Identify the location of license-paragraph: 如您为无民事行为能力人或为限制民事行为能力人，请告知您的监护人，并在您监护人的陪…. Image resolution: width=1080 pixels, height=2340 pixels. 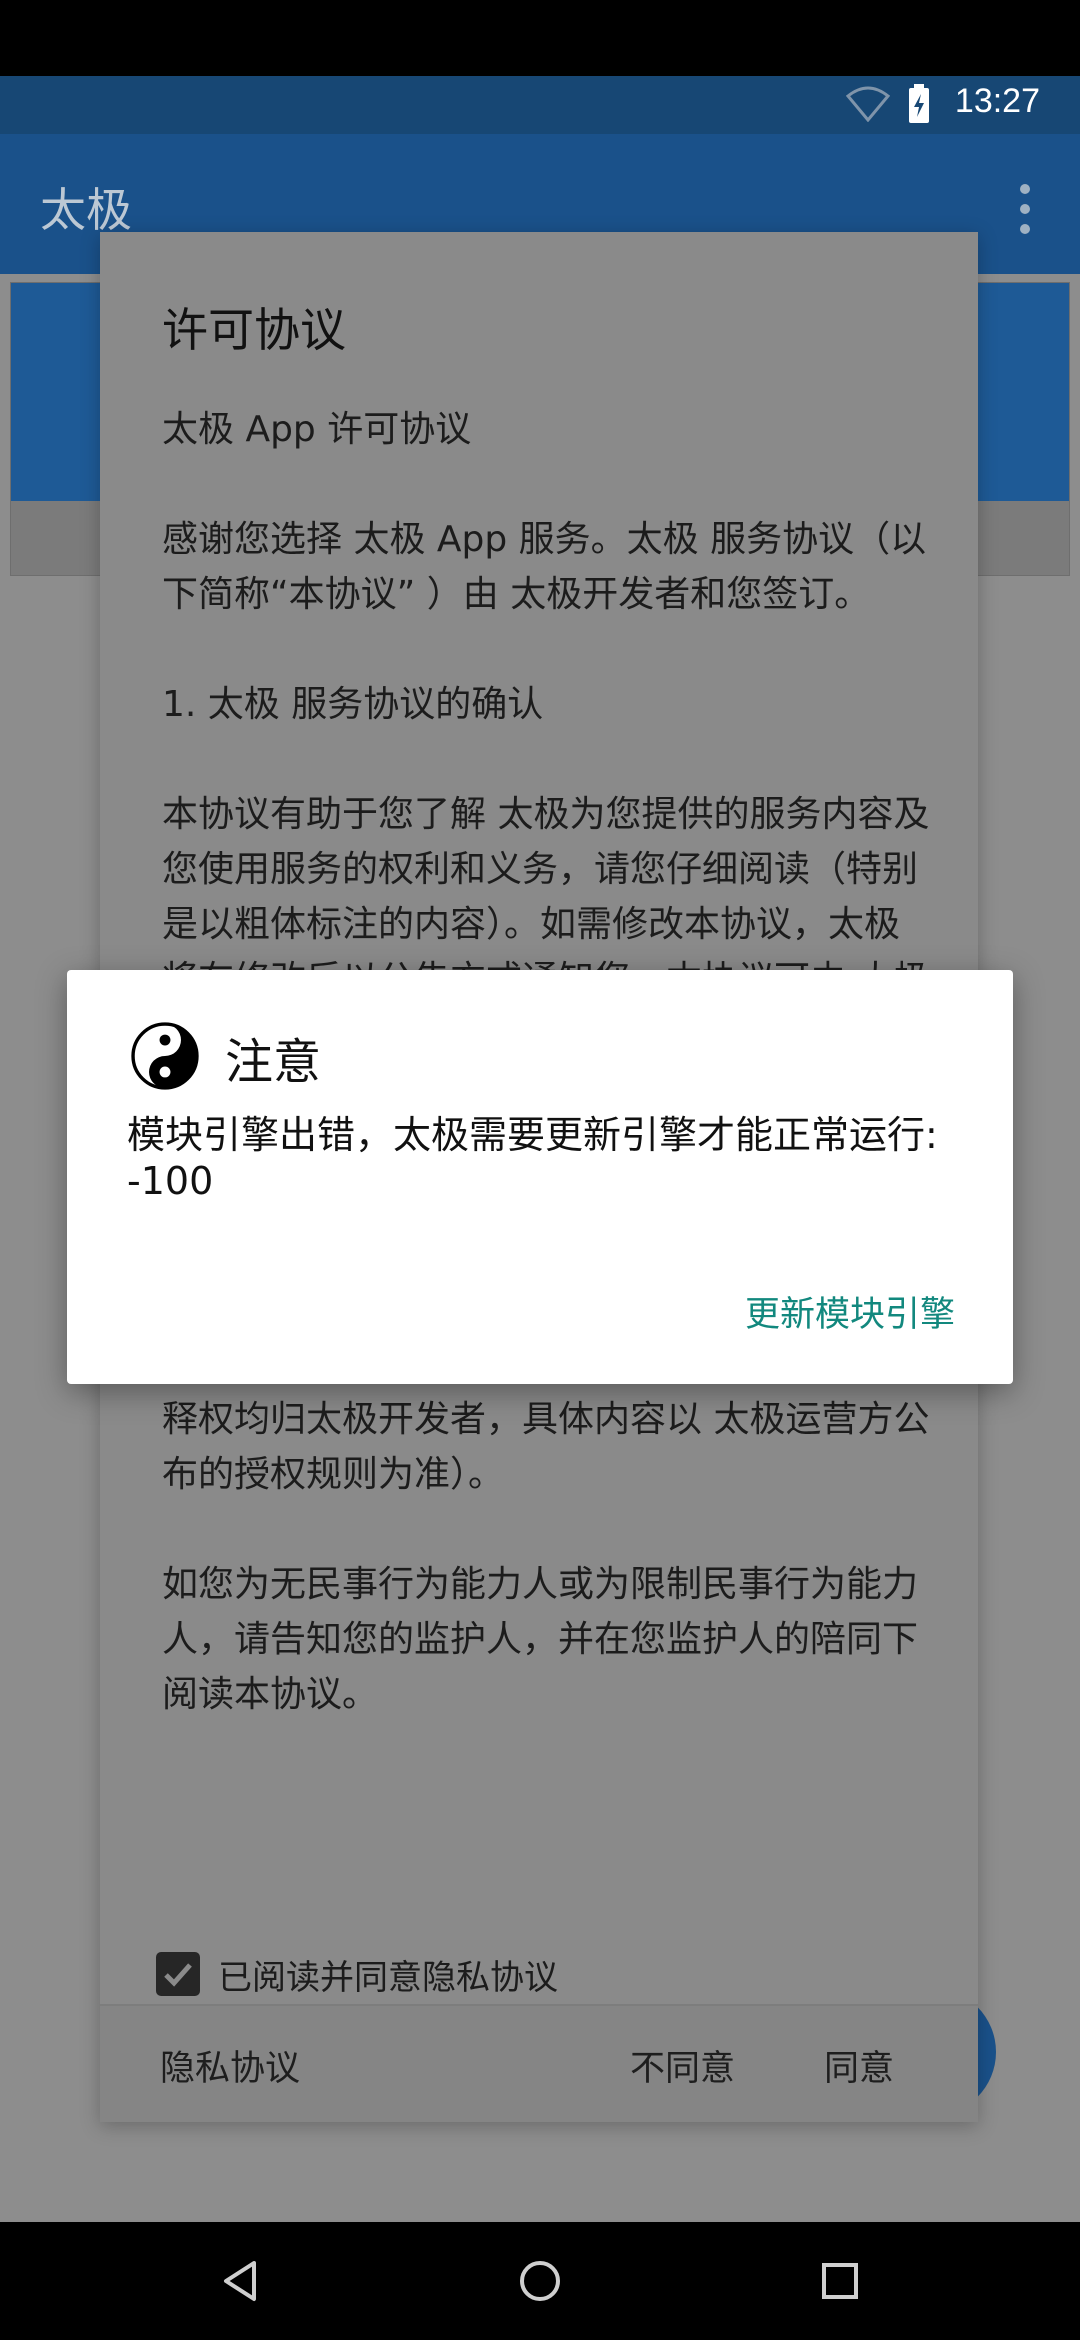
(540, 1639).